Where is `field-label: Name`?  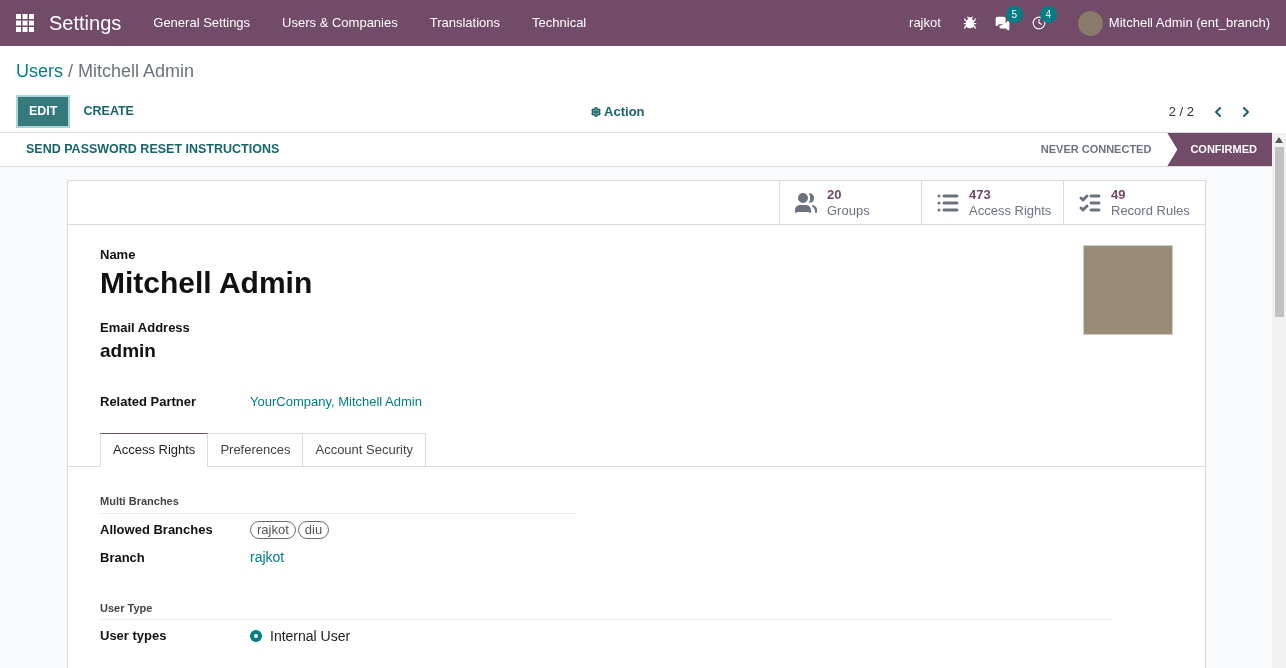 field-label: Name is located at coordinates (118, 255).